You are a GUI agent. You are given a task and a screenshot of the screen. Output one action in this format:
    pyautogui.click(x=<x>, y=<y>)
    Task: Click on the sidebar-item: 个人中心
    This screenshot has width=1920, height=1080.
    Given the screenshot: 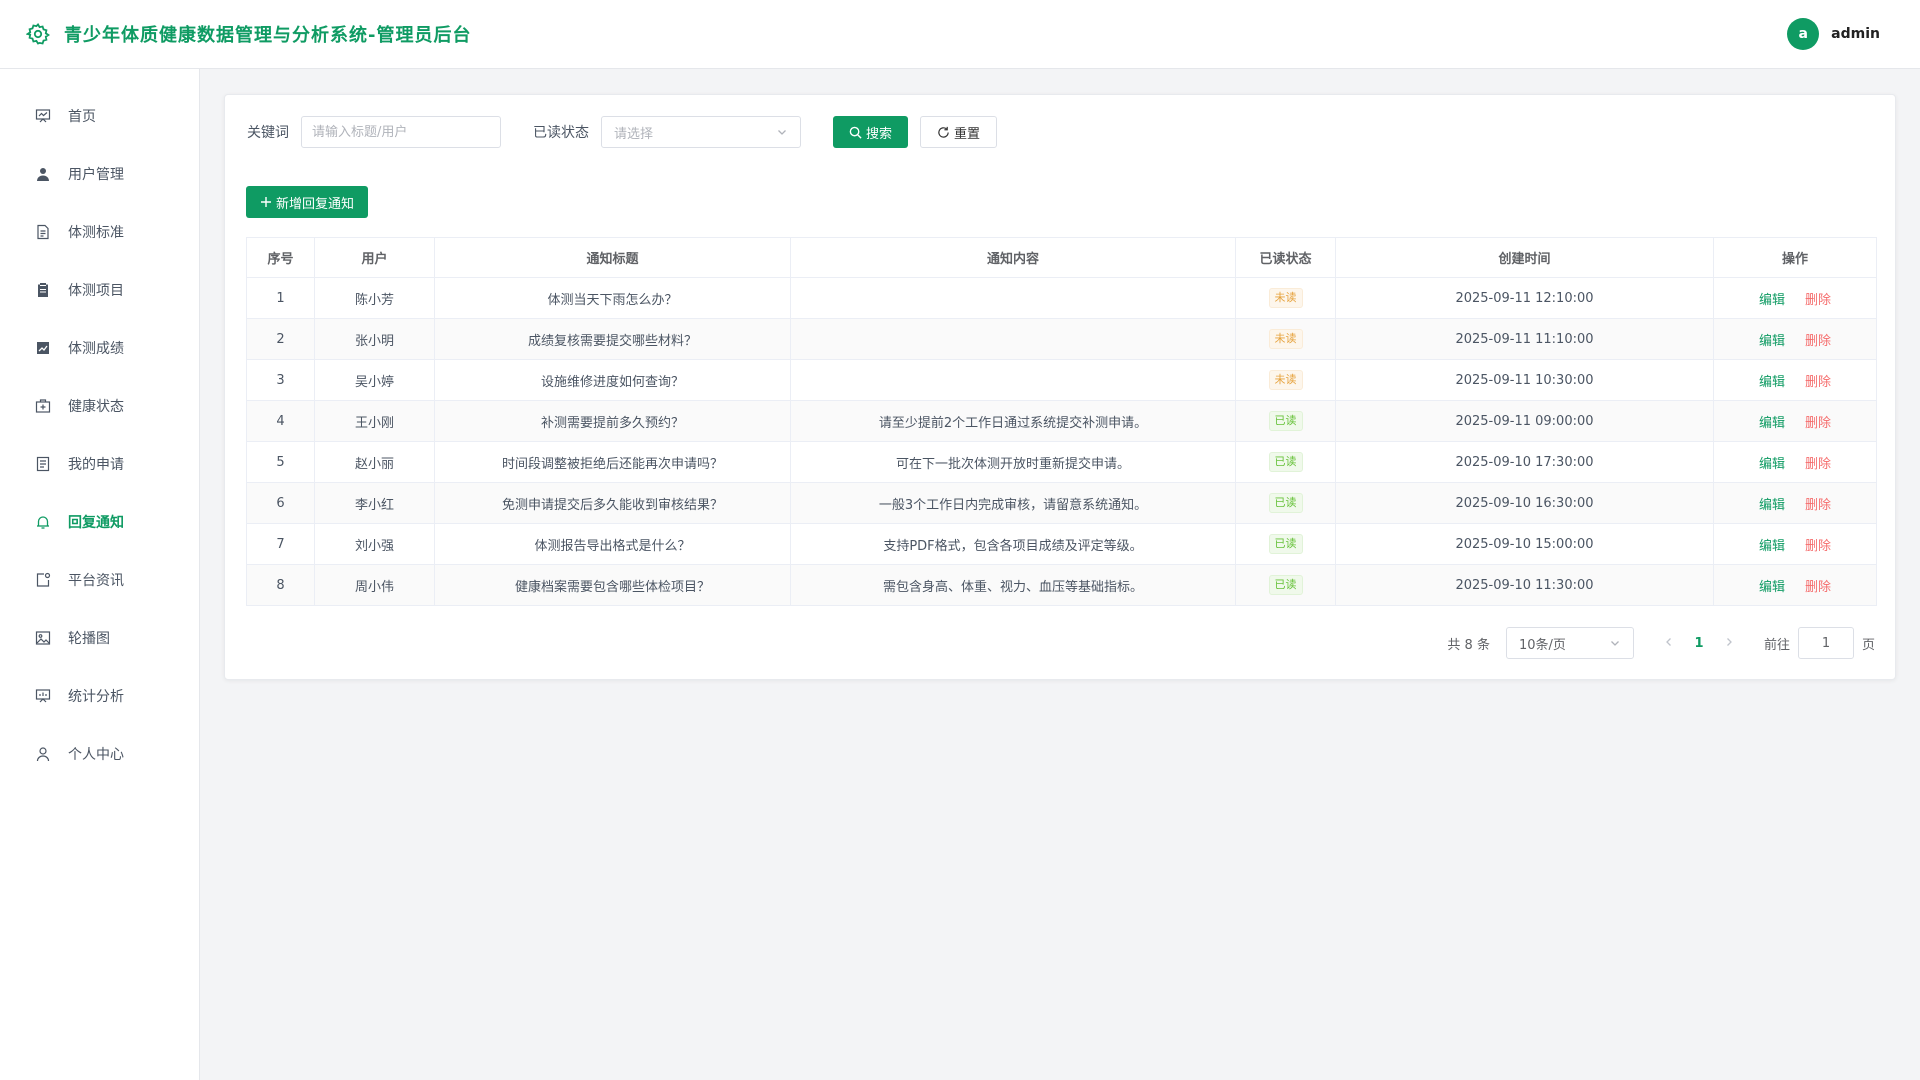 What is the action you would take?
    pyautogui.click(x=99, y=754)
    